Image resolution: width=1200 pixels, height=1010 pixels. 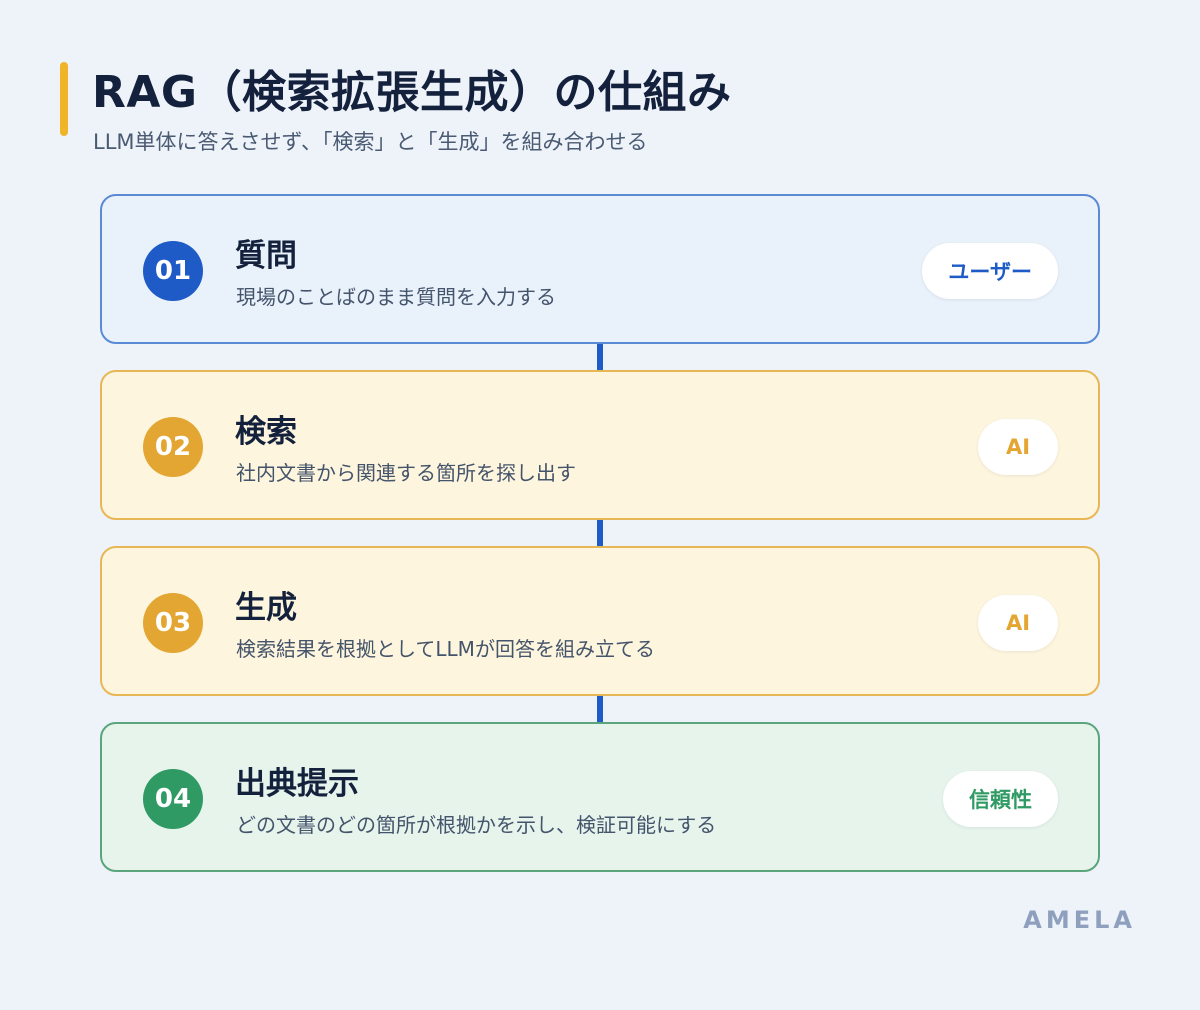 What do you see at coordinates (173, 447) in the screenshot?
I see `step-number-badge: 02` at bounding box center [173, 447].